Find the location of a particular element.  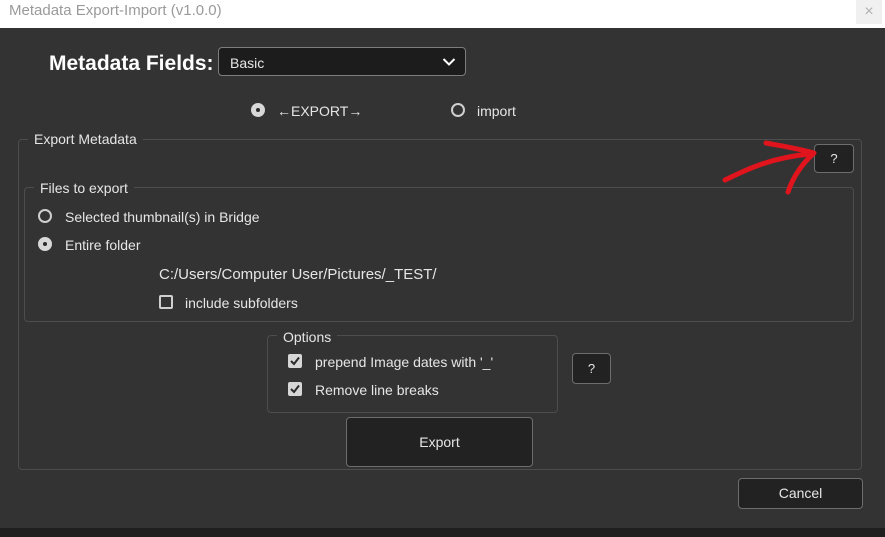

metadata-fields-label: Metadata Fields: is located at coordinates (131, 63).